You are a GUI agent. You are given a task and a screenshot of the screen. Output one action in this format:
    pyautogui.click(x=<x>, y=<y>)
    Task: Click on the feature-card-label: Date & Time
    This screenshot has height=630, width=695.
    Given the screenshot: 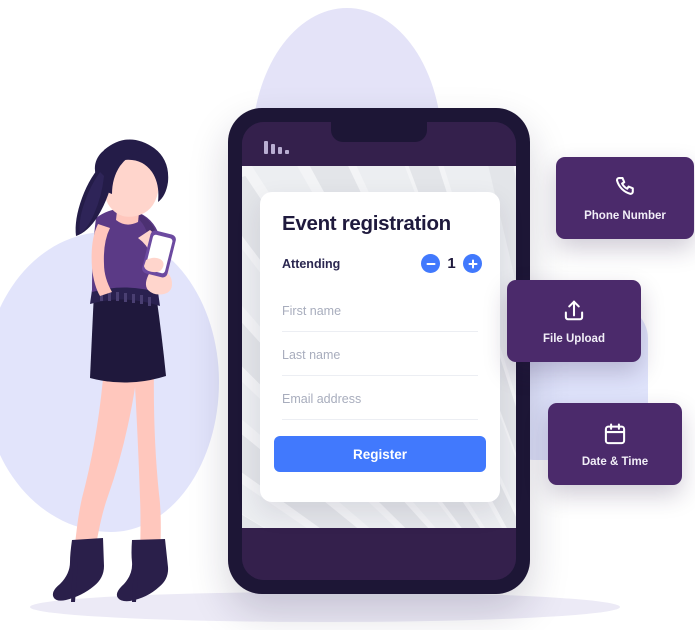 What is the action you would take?
    pyautogui.click(x=615, y=461)
    